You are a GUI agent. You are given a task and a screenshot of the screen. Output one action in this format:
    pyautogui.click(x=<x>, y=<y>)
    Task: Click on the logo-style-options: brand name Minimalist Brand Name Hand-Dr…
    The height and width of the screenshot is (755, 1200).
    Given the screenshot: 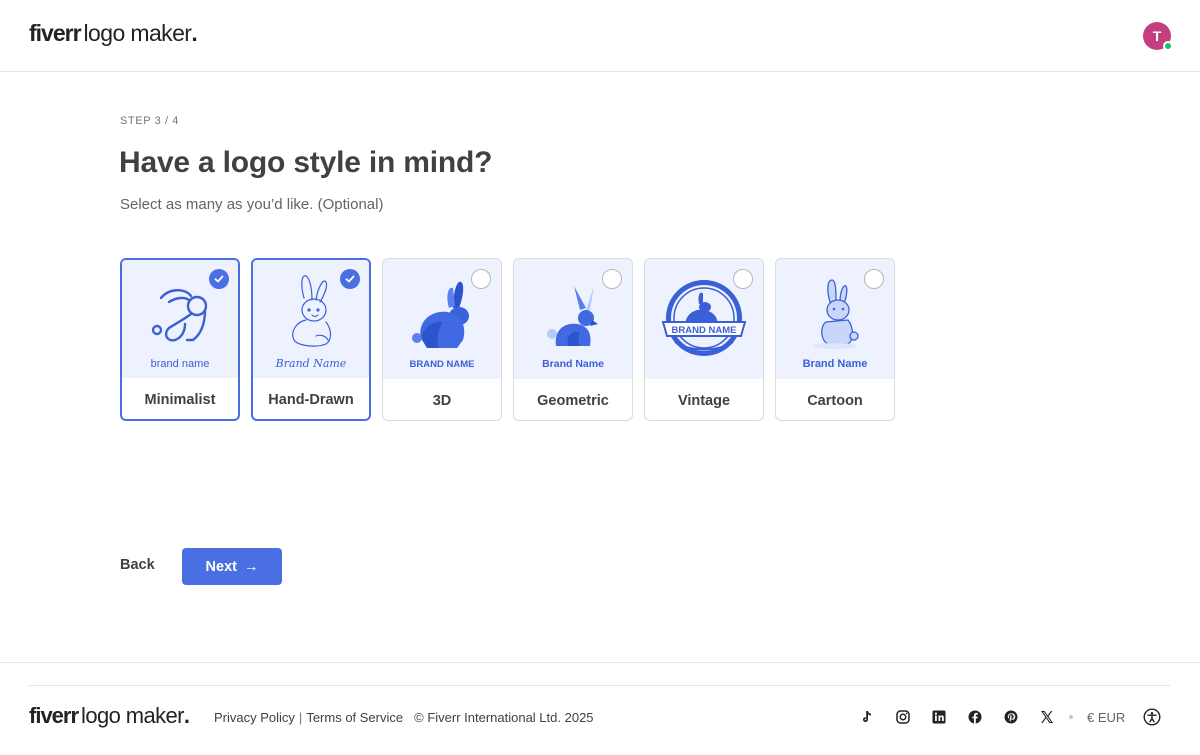 What is the action you would take?
    pyautogui.click(x=507, y=339)
    